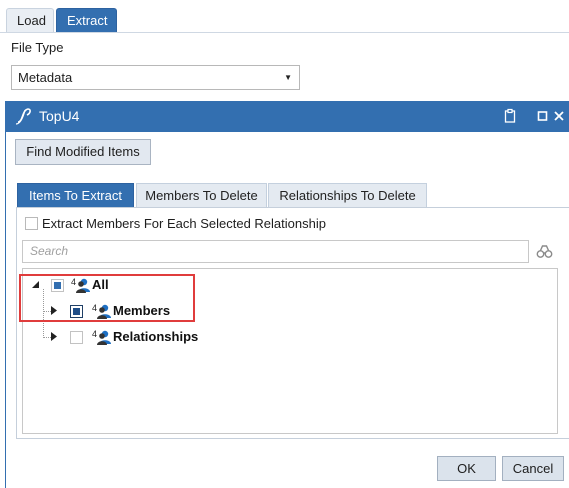 The height and width of the screenshot is (488, 569). I want to click on dimension-icon: 4, so click(101, 337).